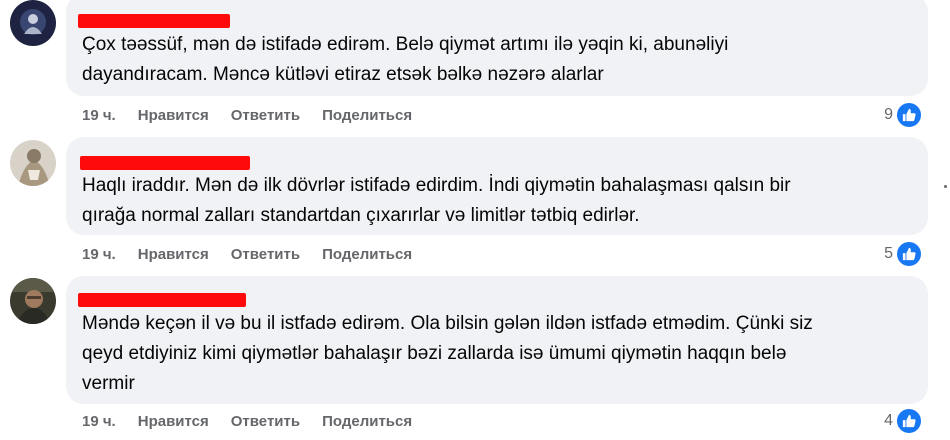 The image size is (950, 440). Describe the element at coordinates (888, 253) in the screenshot. I see `reaction-count: 5` at that location.